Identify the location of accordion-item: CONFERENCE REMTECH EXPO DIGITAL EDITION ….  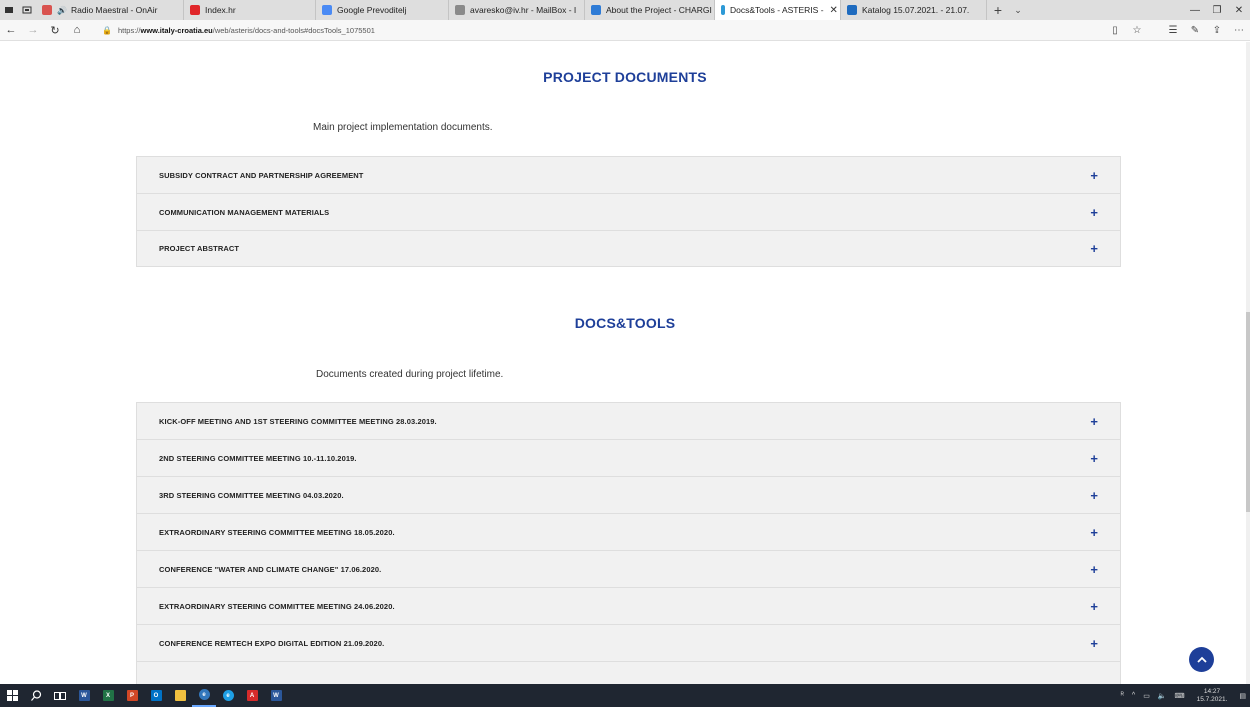
(628, 642).